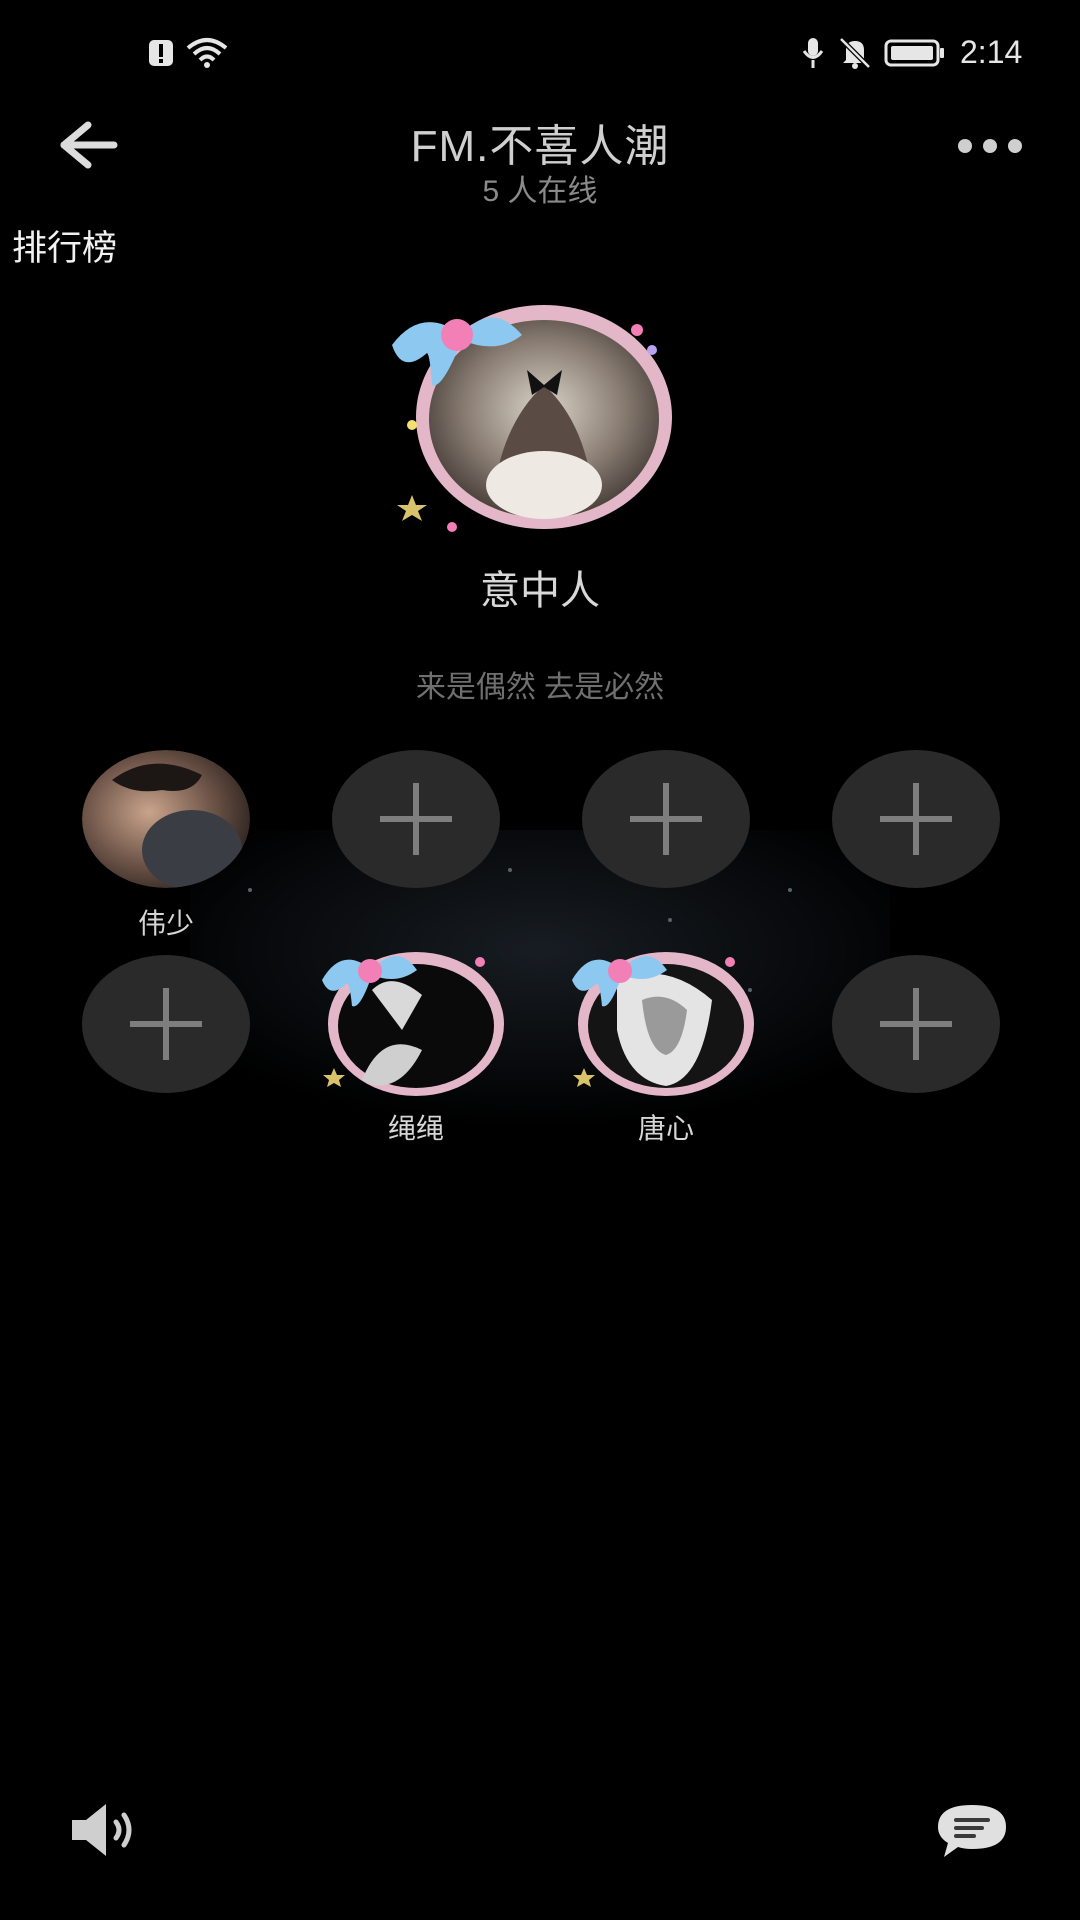 Image resolution: width=1080 pixels, height=1920 pixels. What do you see at coordinates (665, 1128) in the screenshot?
I see `seat-name: 唐心` at bounding box center [665, 1128].